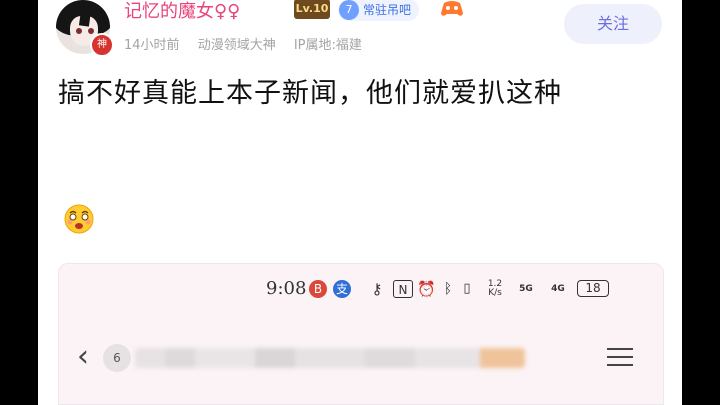 The image size is (720, 405). I want to click on fan-label: 常驻吊吧, so click(387, 10).